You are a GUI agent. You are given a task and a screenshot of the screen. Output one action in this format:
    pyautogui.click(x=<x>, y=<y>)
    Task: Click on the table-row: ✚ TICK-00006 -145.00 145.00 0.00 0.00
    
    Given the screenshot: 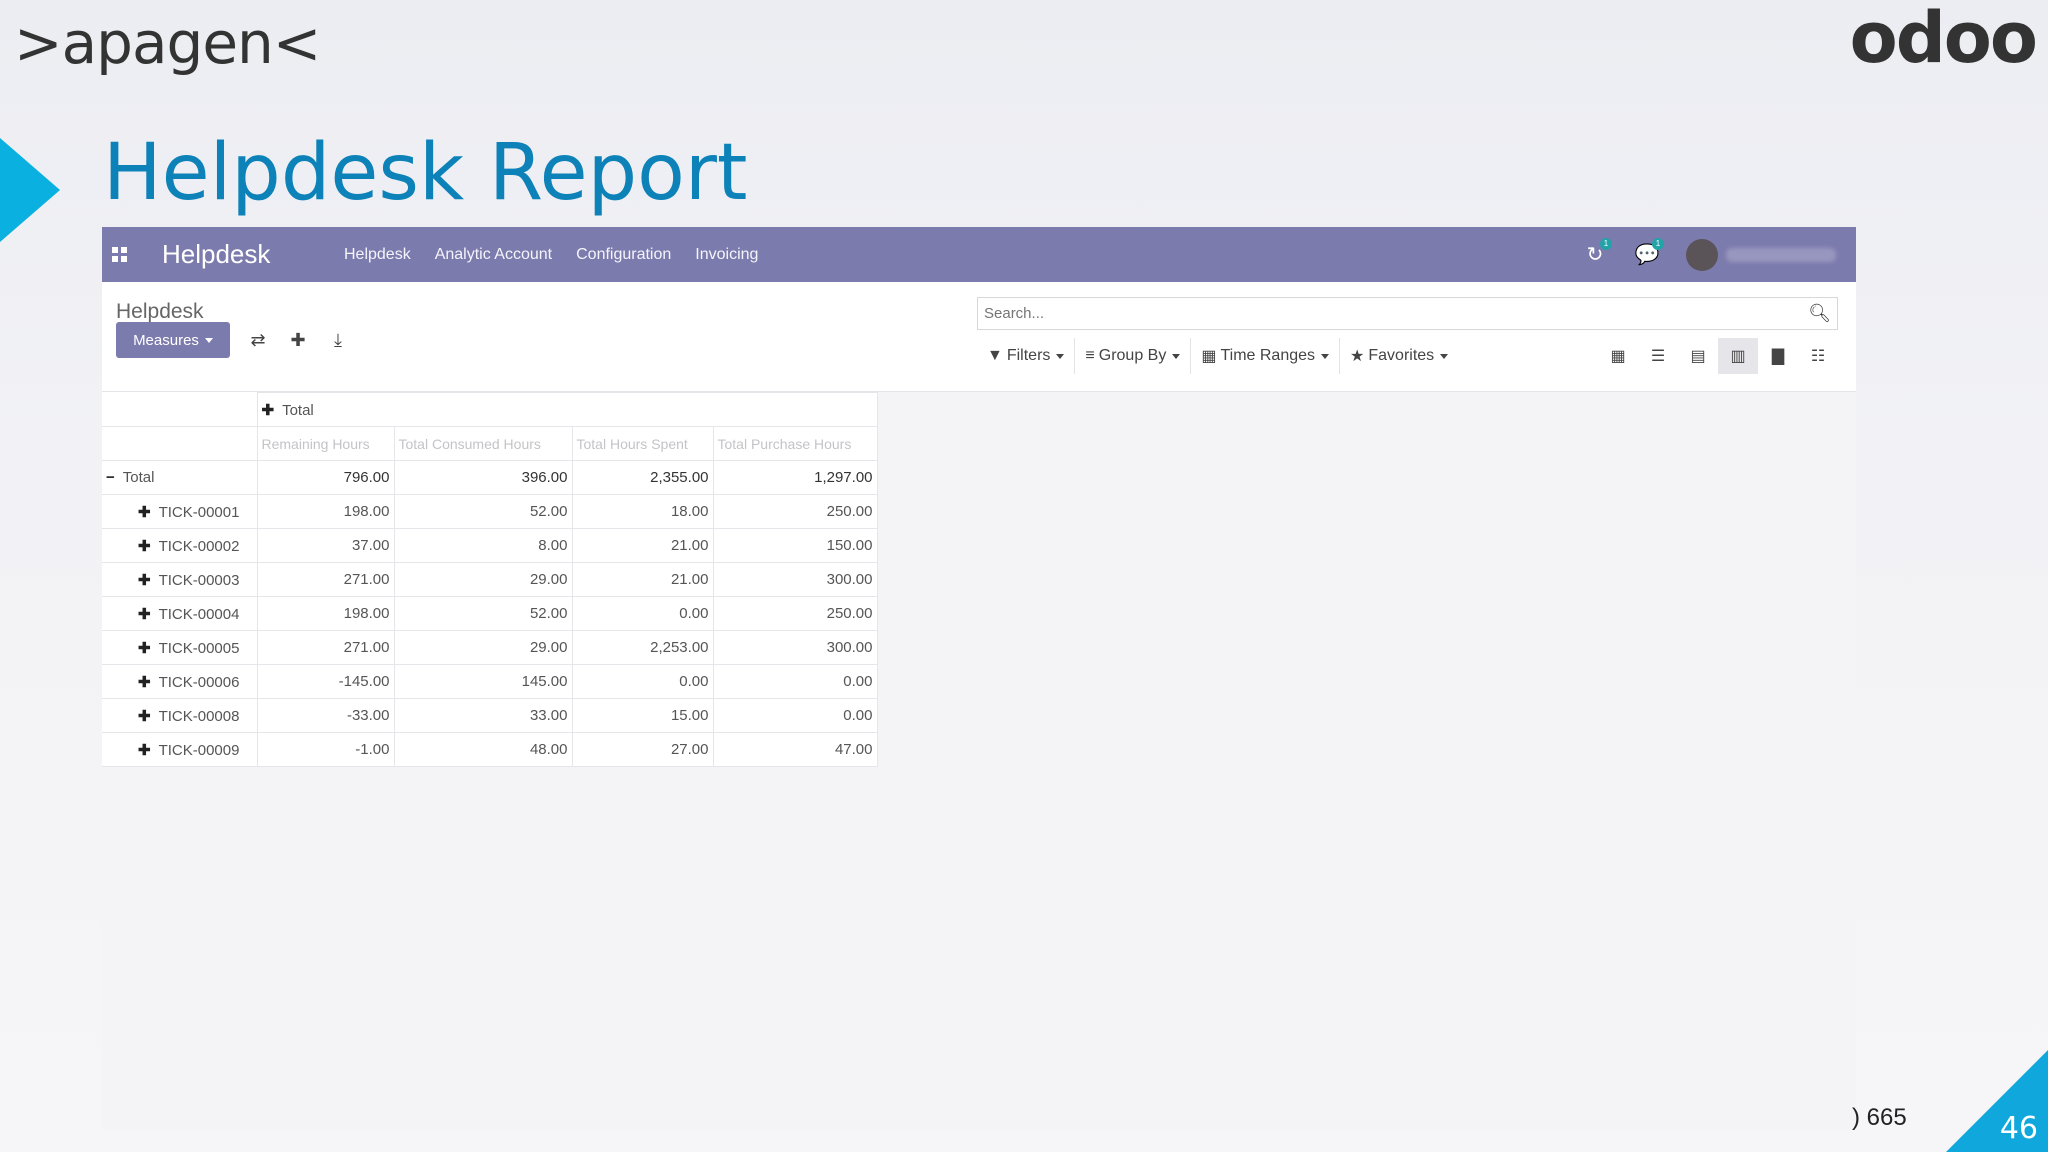 What is the action you would take?
    pyautogui.click(x=490, y=681)
    